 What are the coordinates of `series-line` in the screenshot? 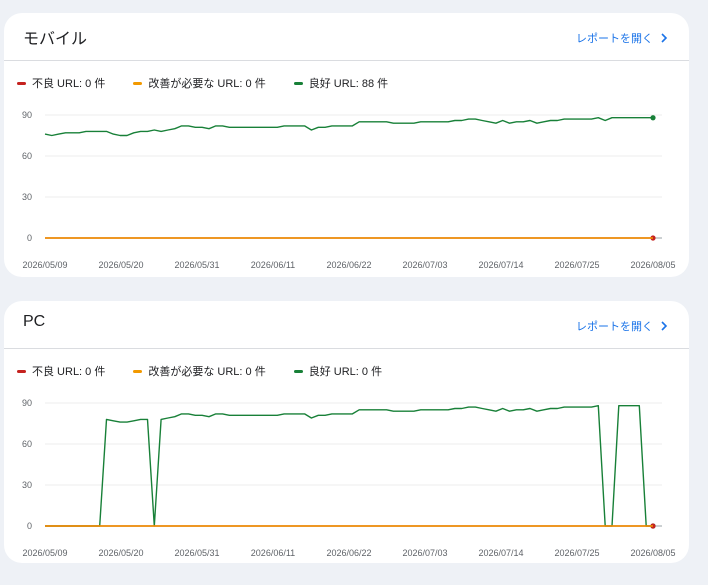 It's located at (348, 127).